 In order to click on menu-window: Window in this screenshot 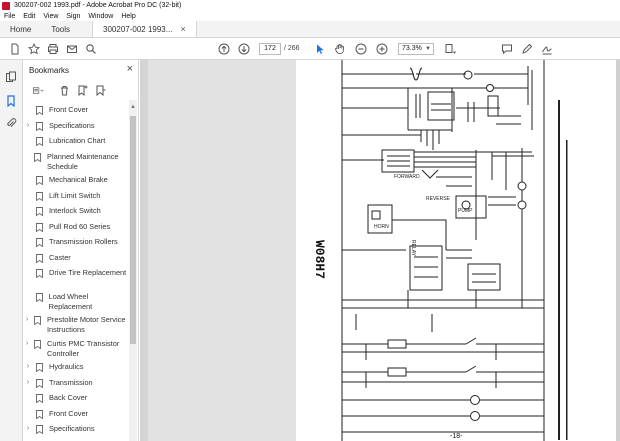, I will do `click(100, 16)`.